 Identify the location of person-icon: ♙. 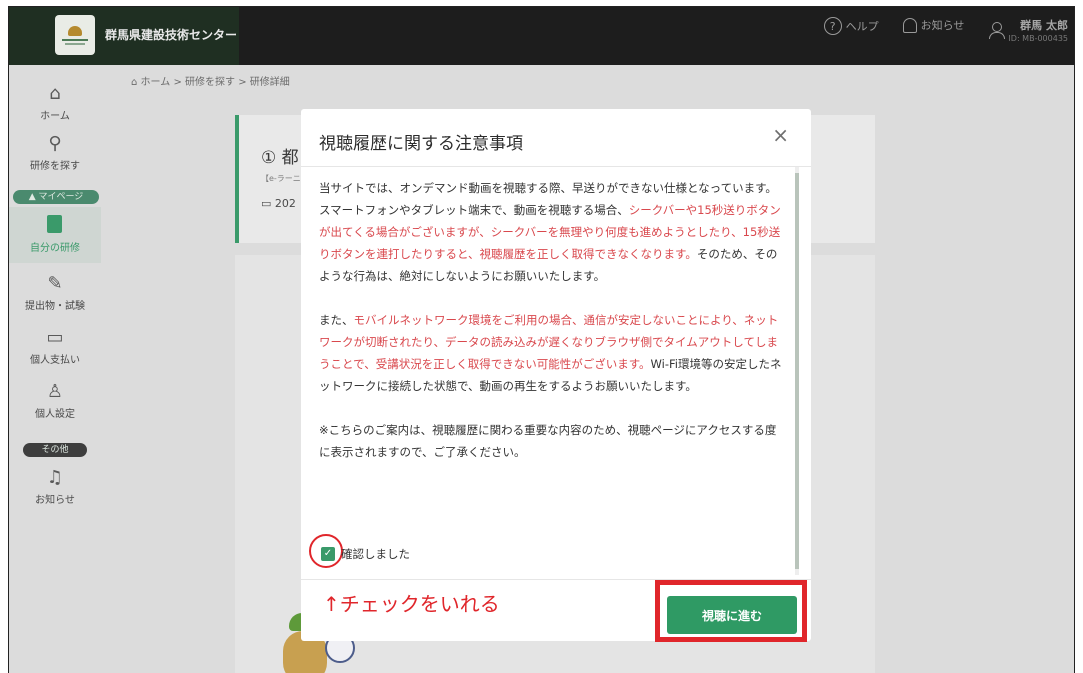
(55, 391).